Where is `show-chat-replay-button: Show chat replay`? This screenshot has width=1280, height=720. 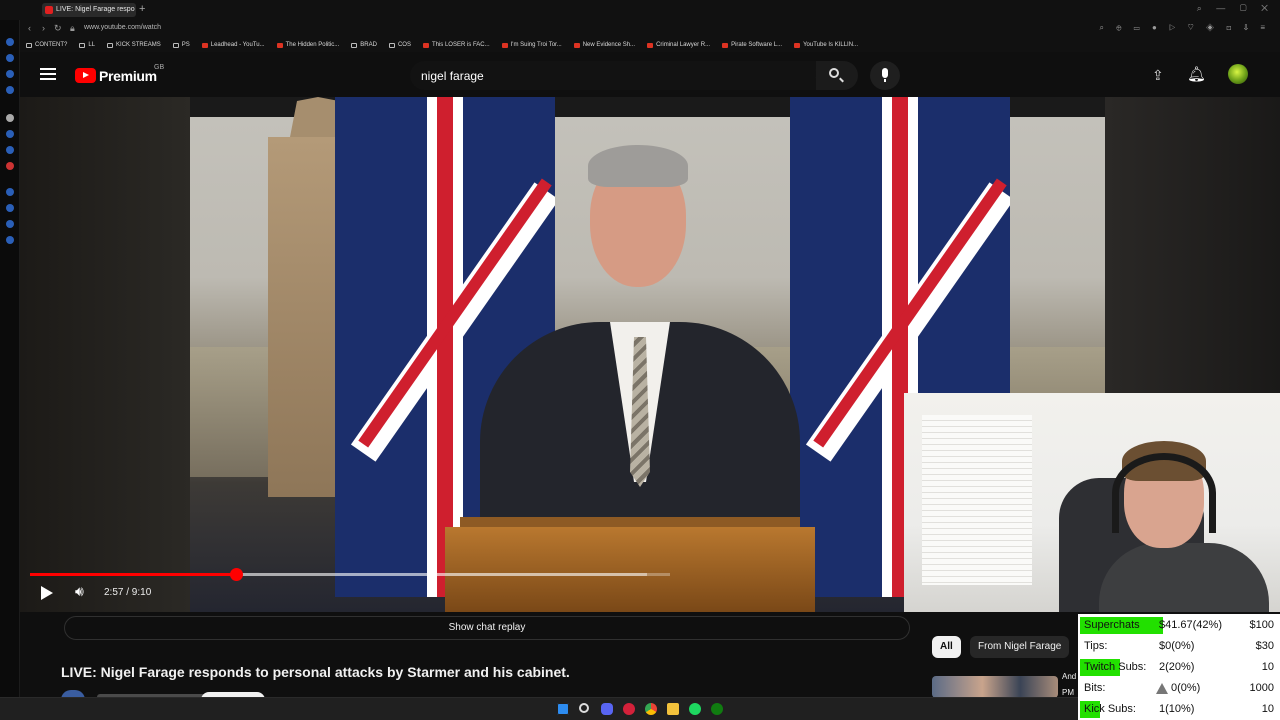
show-chat-replay-button: Show chat replay is located at coordinates (487, 628).